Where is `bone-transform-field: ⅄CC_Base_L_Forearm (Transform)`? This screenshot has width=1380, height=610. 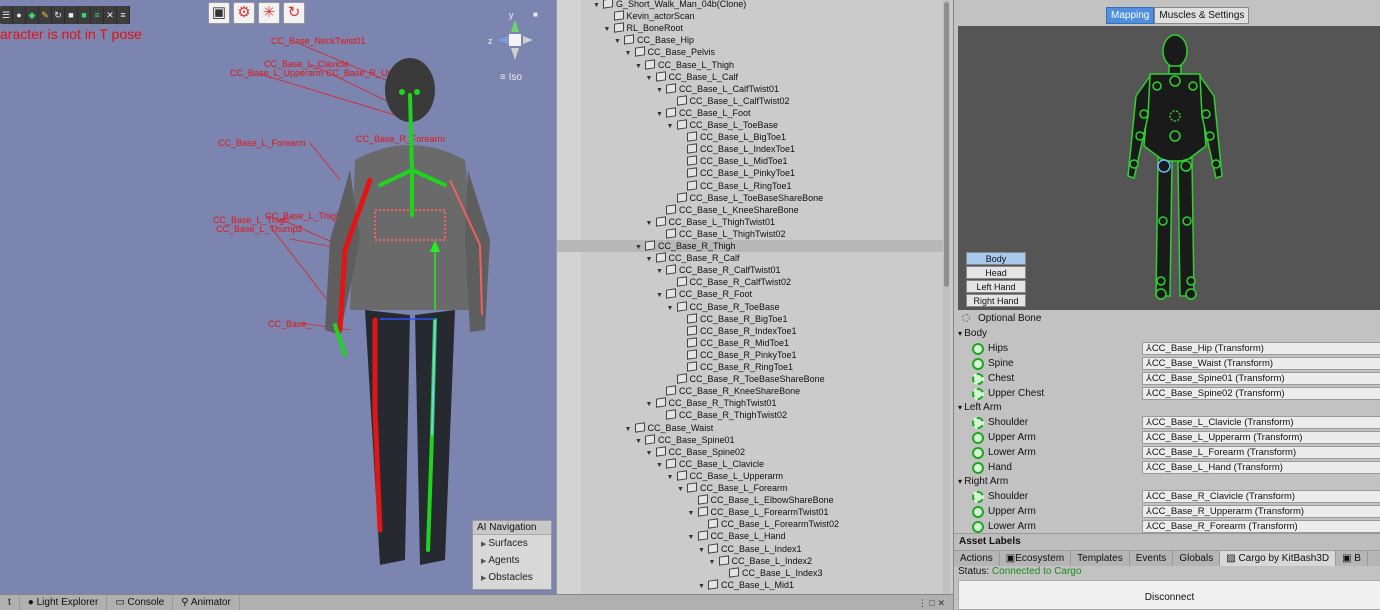 bone-transform-field: ⅄CC_Base_L_Forearm (Transform) is located at coordinates (1261, 452).